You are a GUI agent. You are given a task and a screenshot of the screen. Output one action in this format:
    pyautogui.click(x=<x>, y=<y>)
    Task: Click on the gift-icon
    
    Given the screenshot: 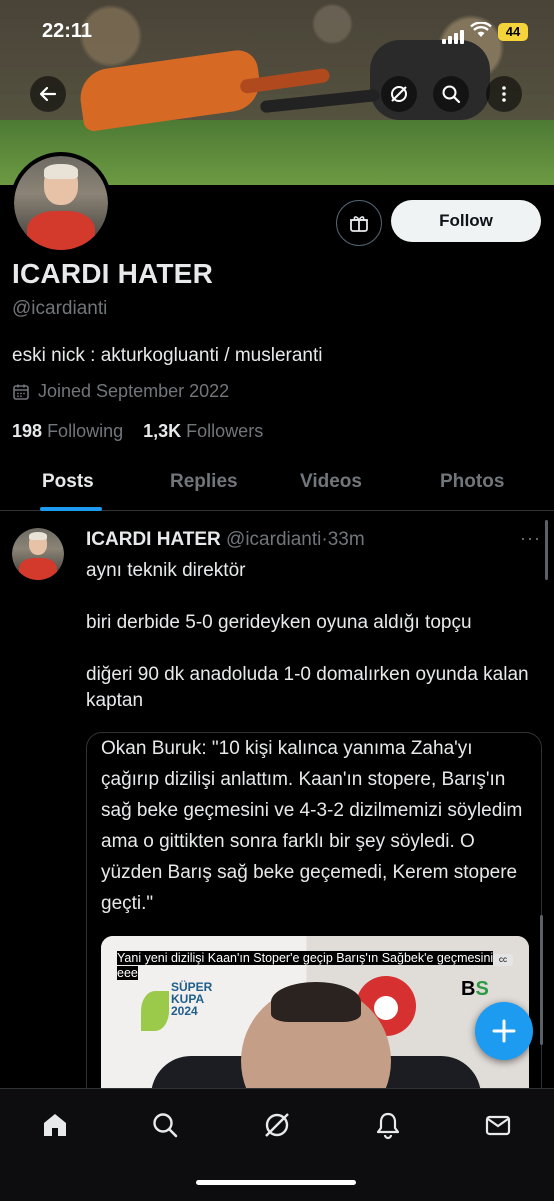 What is the action you would take?
    pyautogui.click(x=359, y=224)
    